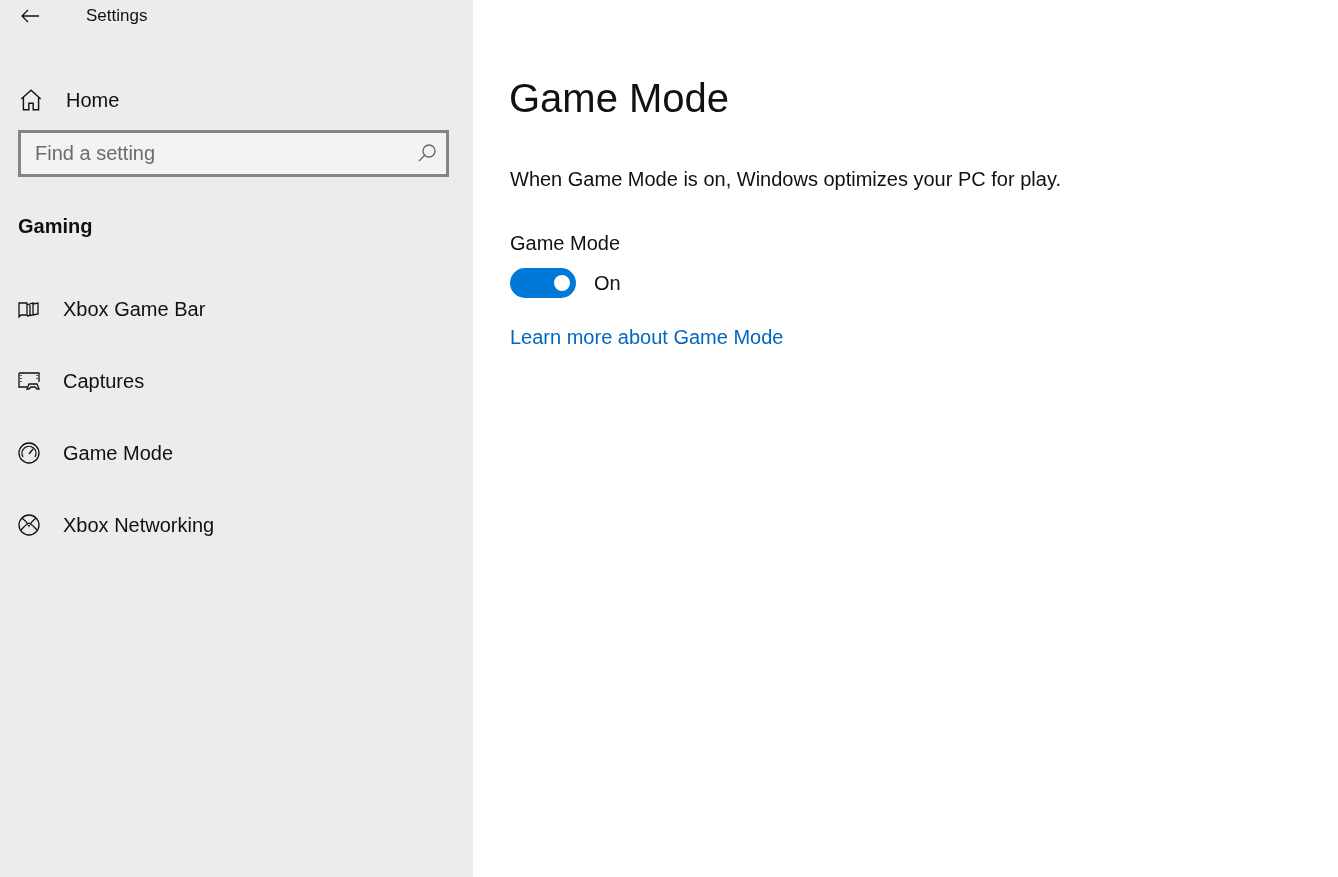 Image resolution: width=1338 pixels, height=877 pixels. Describe the element at coordinates (647, 337) in the screenshot. I see `learn-more-link: Learn more about Game Mode` at that location.